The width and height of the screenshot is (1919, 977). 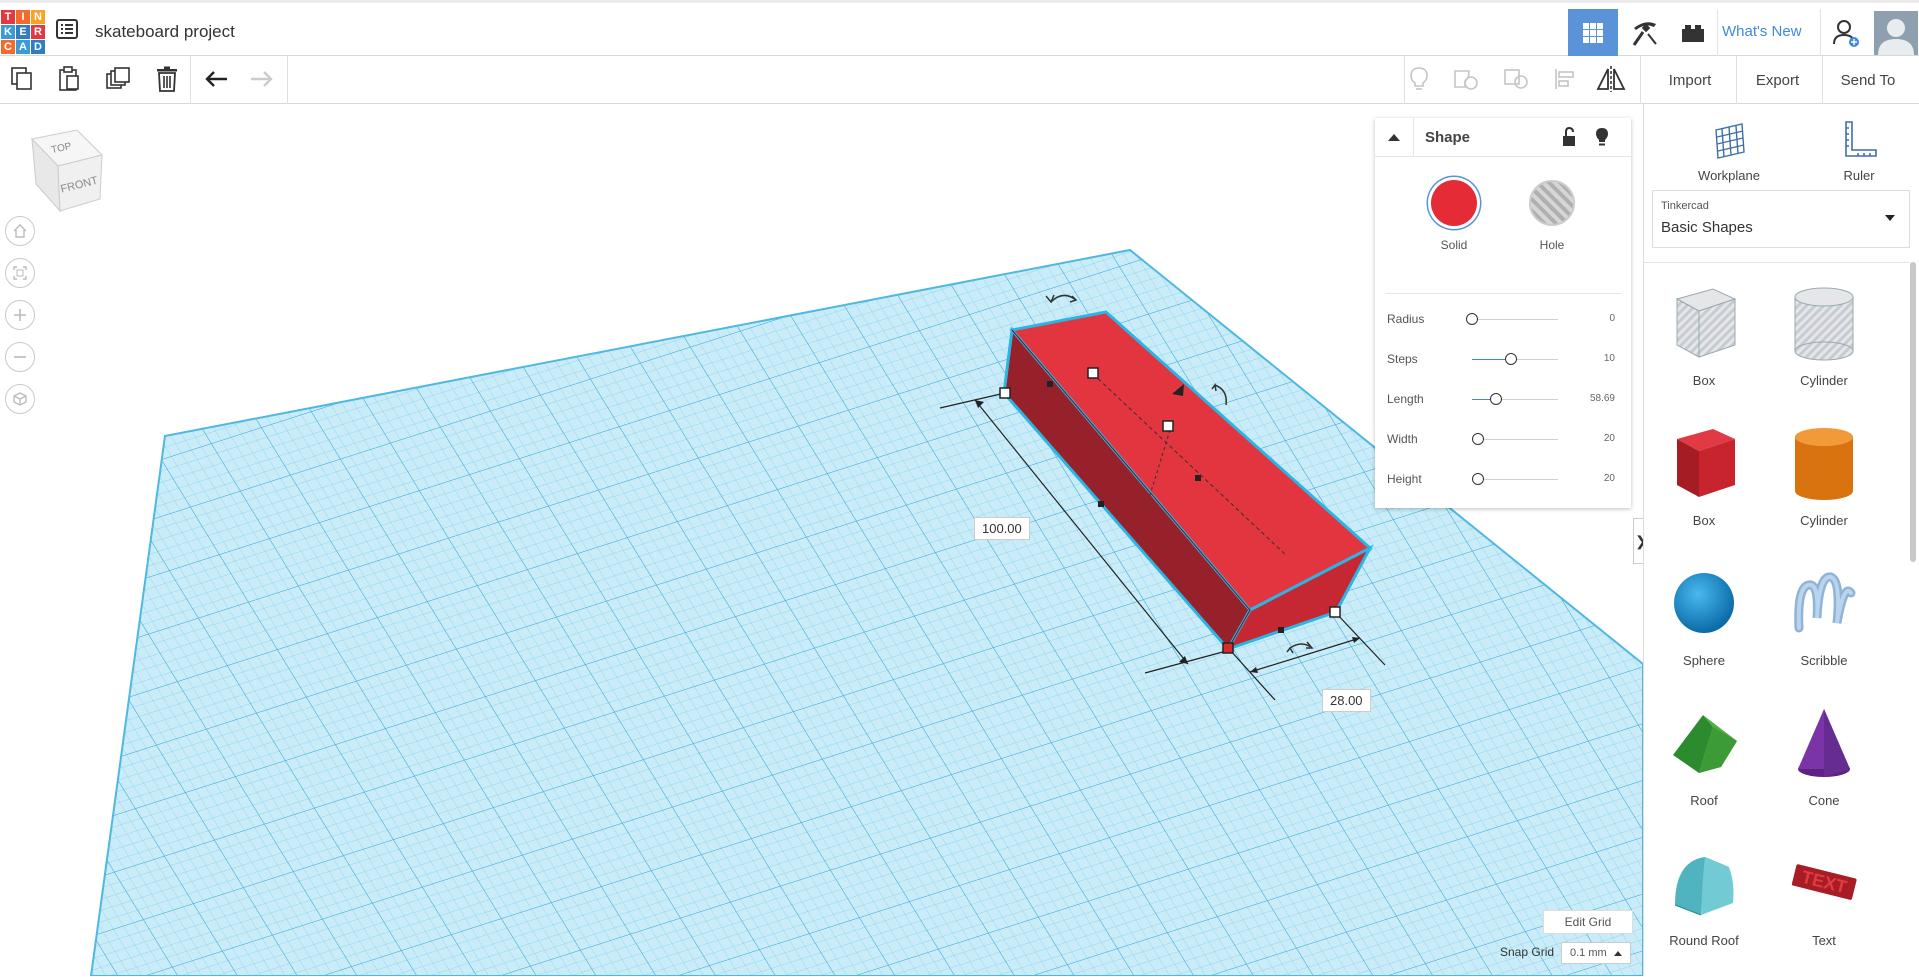 I want to click on property-radius: Radius 0, so click(x=1503, y=320).